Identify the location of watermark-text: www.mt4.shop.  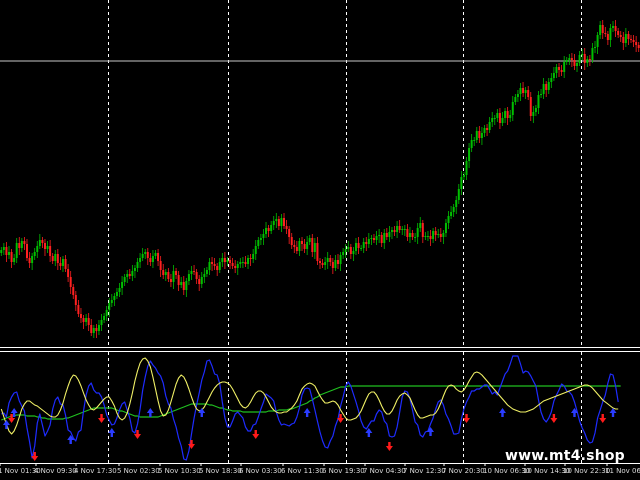
(565, 456).